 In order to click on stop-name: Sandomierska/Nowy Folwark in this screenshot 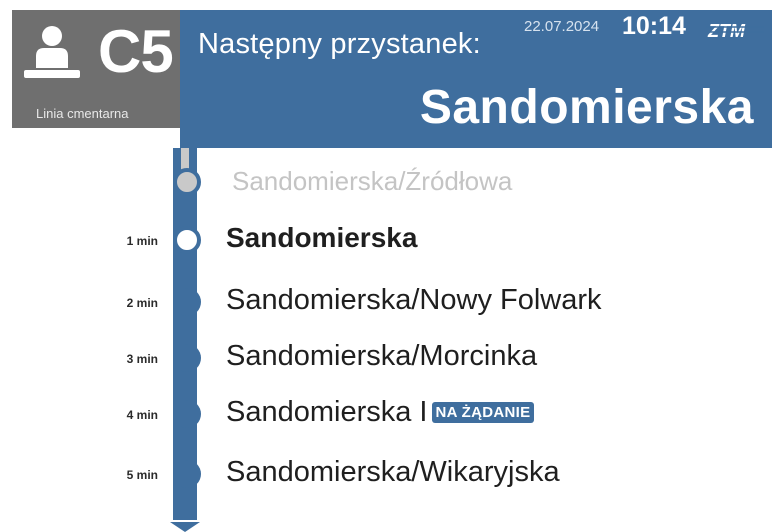, I will do `click(414, 300)`.